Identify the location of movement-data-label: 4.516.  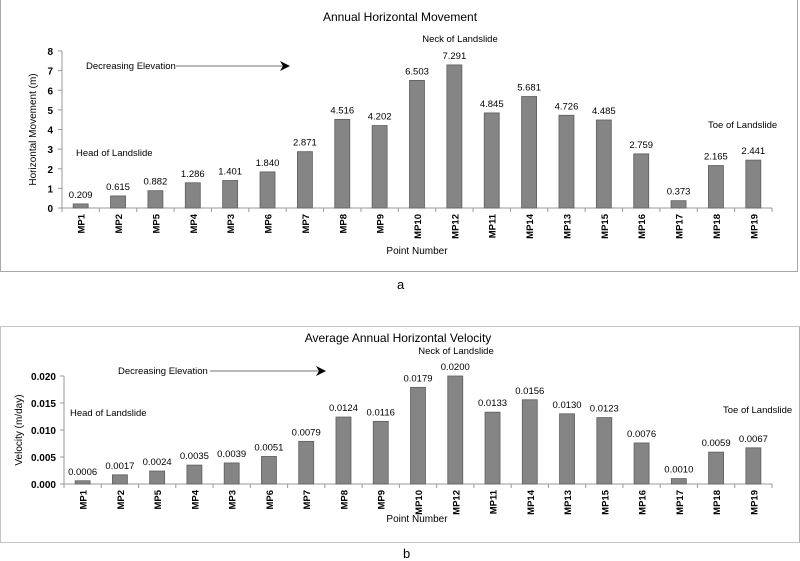
(342, 110).